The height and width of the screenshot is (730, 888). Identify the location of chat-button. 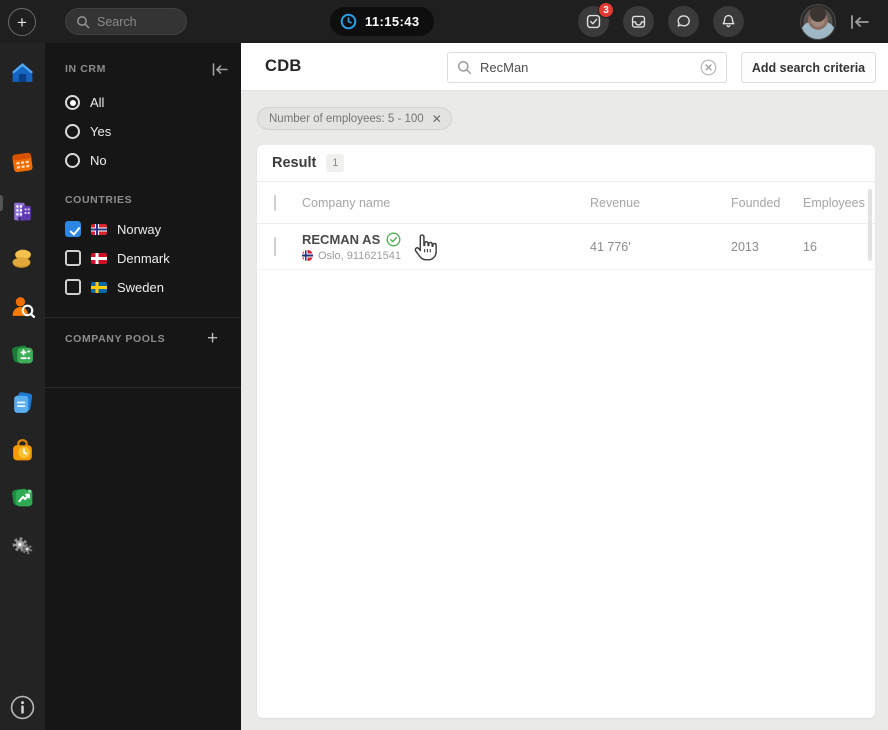
(683, 21).